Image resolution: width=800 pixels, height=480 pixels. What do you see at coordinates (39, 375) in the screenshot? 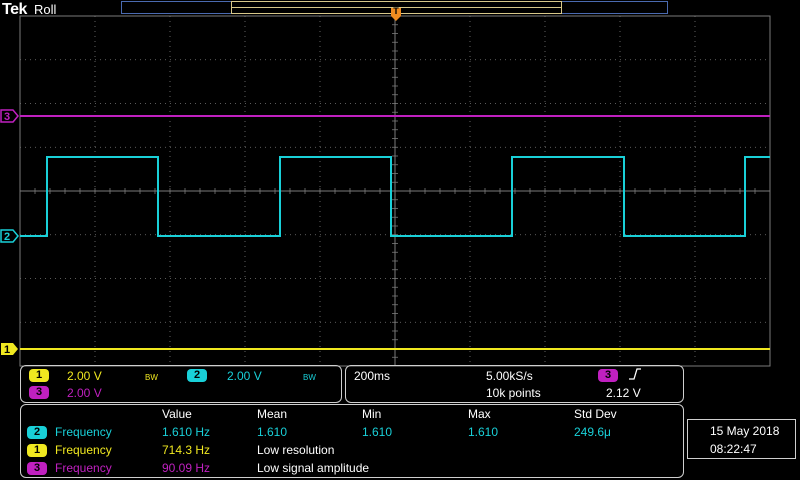
I see `channel-1-badge: 1` at bounding box center [39, 375].